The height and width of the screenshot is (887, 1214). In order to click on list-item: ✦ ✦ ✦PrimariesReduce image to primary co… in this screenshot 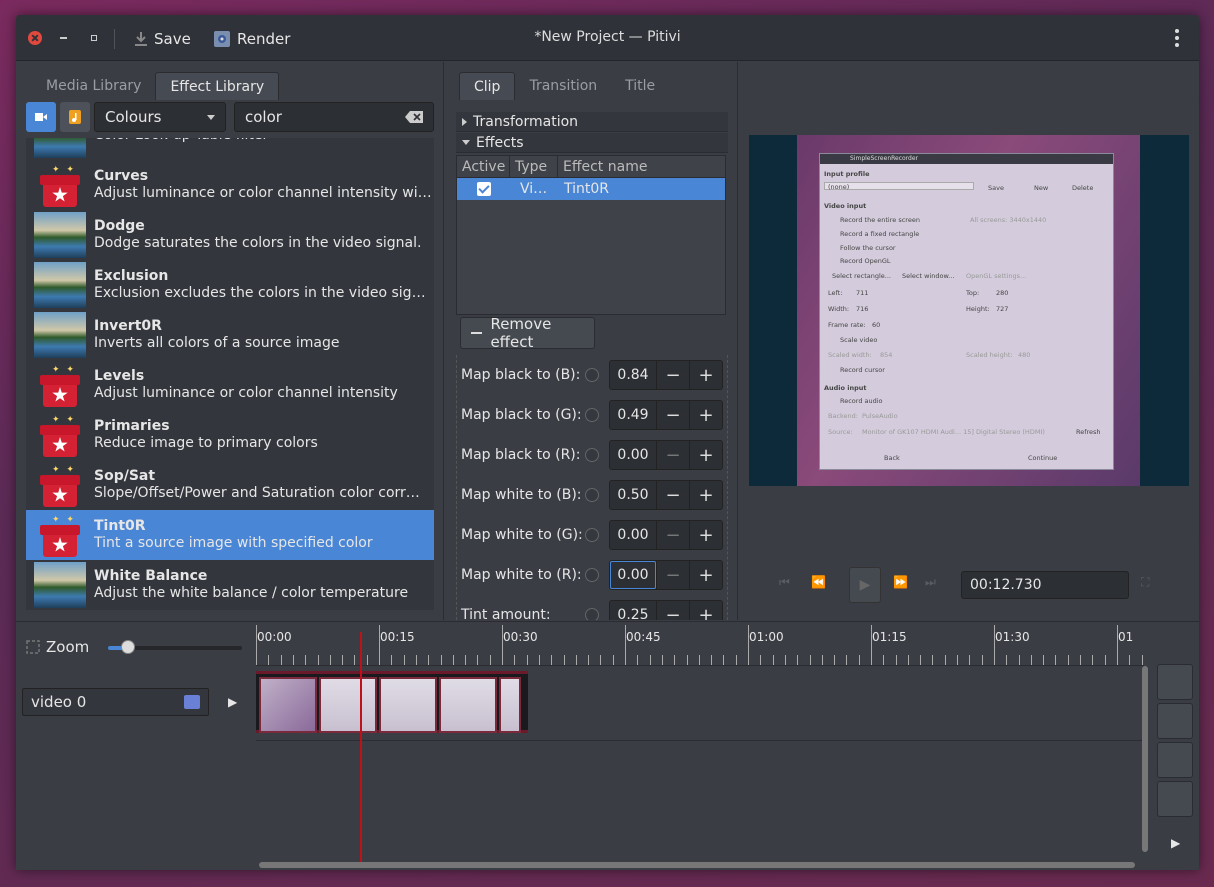, I will do `click(230, 435)`.